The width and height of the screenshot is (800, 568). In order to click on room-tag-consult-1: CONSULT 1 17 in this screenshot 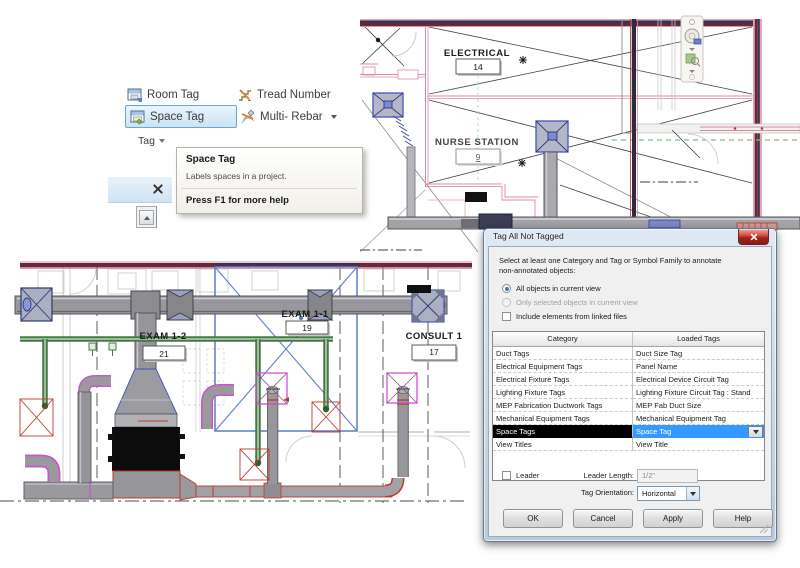, I will do `click(434, 346)`.